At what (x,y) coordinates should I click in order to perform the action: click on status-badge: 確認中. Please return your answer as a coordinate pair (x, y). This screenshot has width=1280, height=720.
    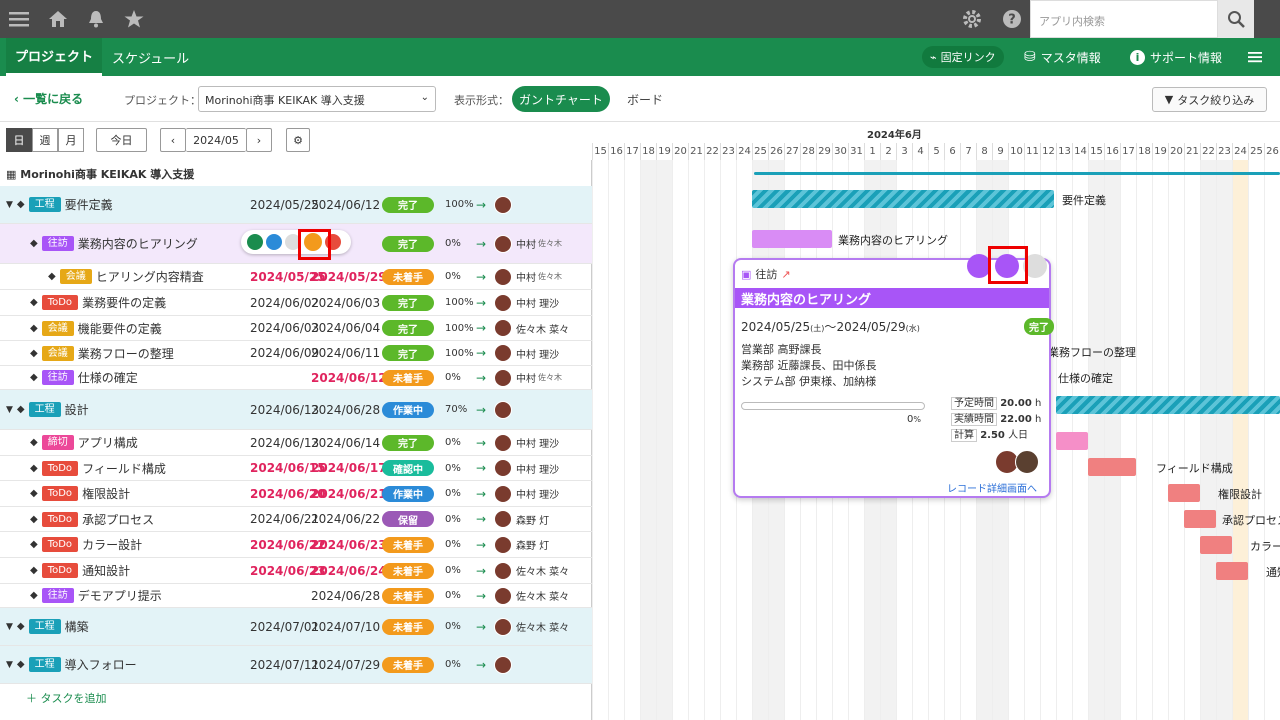
    Looking at the image, I should click on (408, 468).